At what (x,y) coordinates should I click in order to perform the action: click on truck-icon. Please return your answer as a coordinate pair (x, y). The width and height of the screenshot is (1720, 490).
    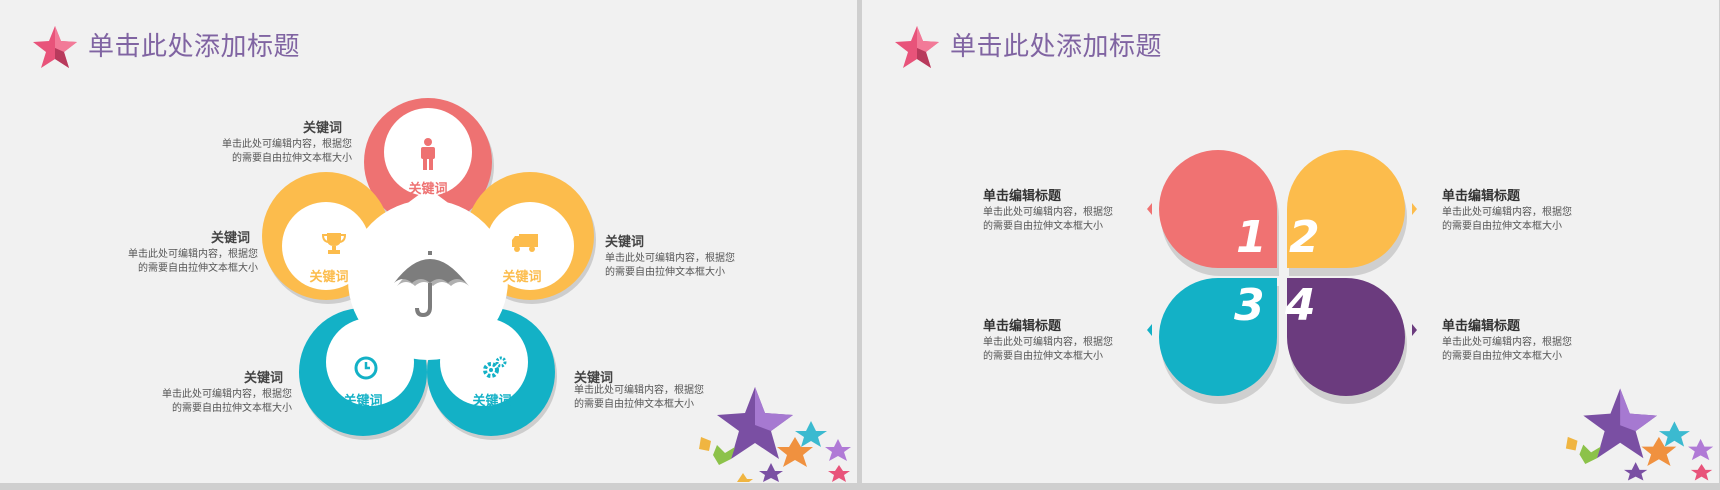
    Looking at the image, I should click on (525, 243).